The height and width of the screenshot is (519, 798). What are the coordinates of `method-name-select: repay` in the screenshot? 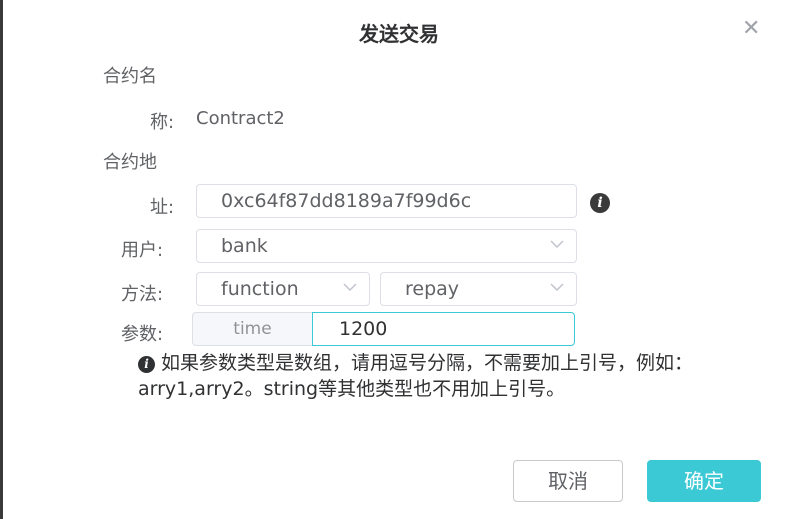 It's located at (478, 289).